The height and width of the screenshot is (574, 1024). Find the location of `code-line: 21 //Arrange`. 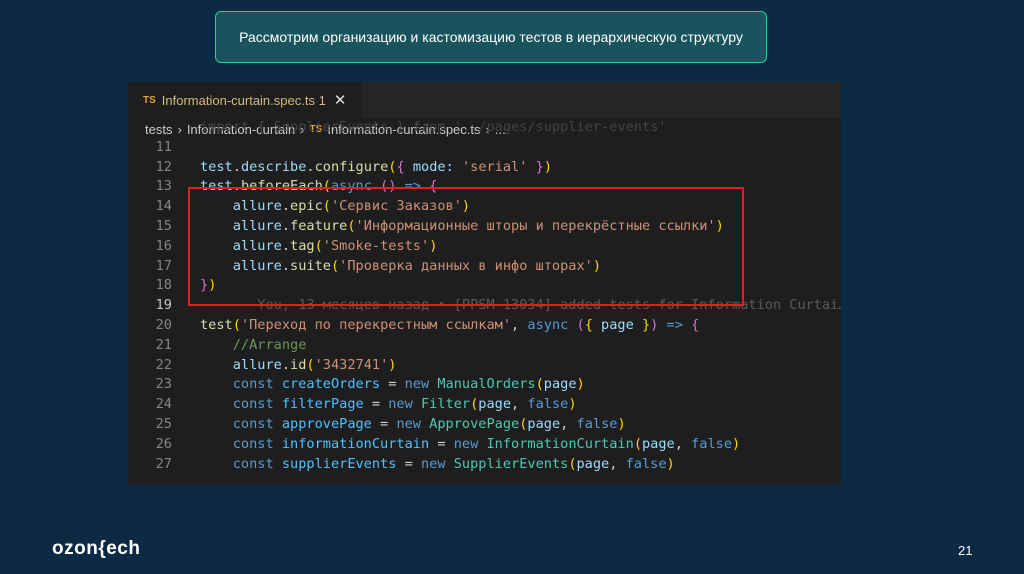

code-line: 21 //Arrange is located at coordinates (484, 346).